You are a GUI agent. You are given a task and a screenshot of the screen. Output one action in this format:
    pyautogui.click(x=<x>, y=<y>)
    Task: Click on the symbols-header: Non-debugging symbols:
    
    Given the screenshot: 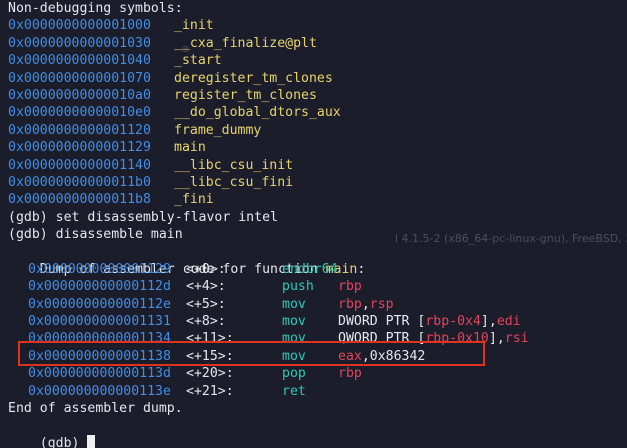 What is the action you would take?
    pyautogui.click(x=95, y=8)
    